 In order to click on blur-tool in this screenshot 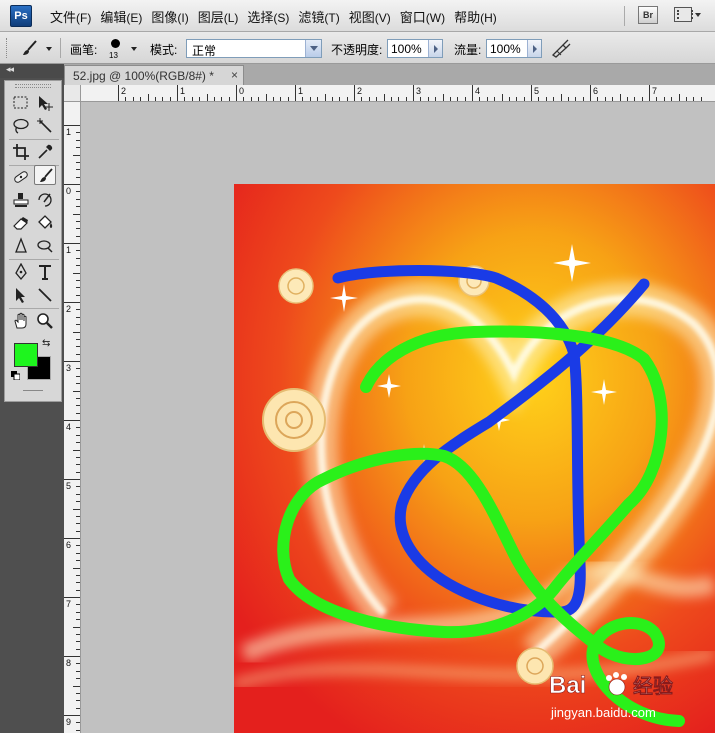, I will do `click(21, 246)`.